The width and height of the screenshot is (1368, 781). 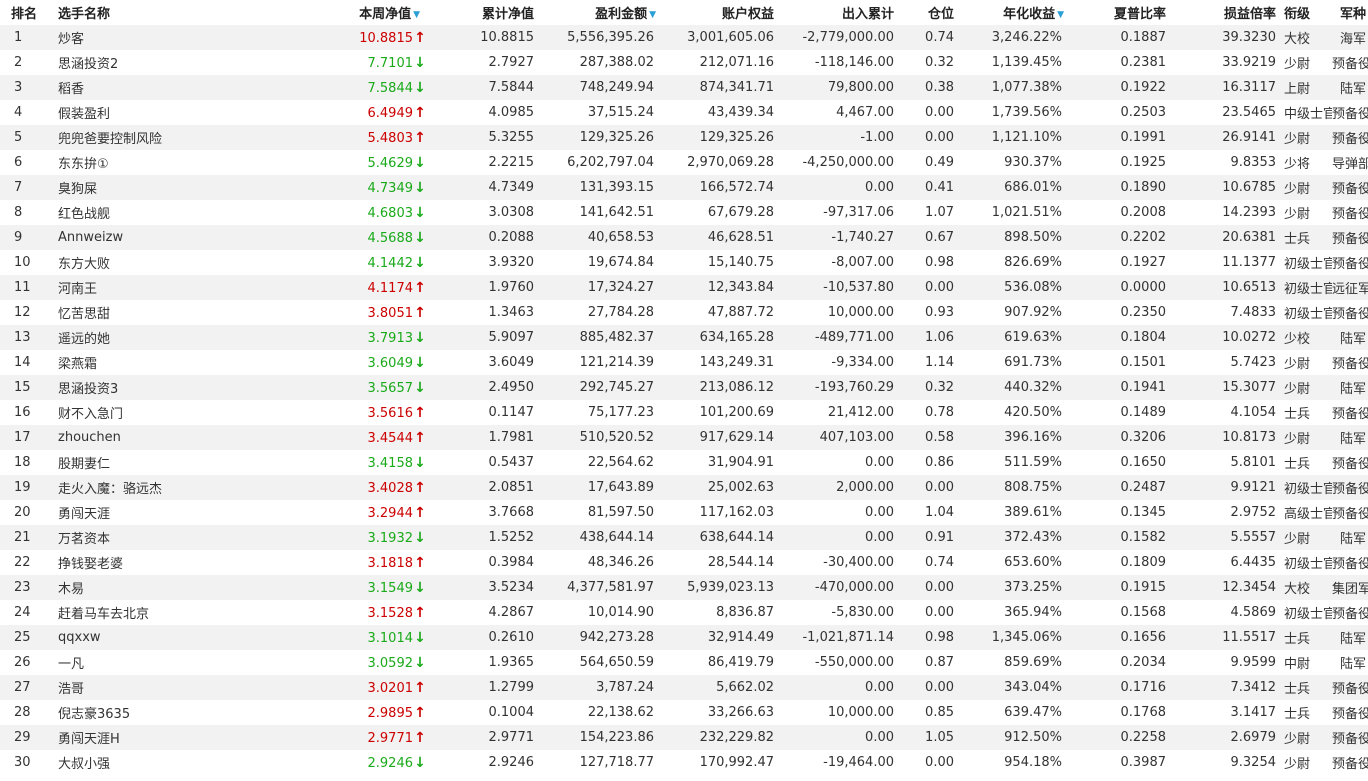 What do you see at coordinates (483, 737) in the screenshot?
I see `cell-cum-nav: 2.9771` at bounding box center [483, 737].